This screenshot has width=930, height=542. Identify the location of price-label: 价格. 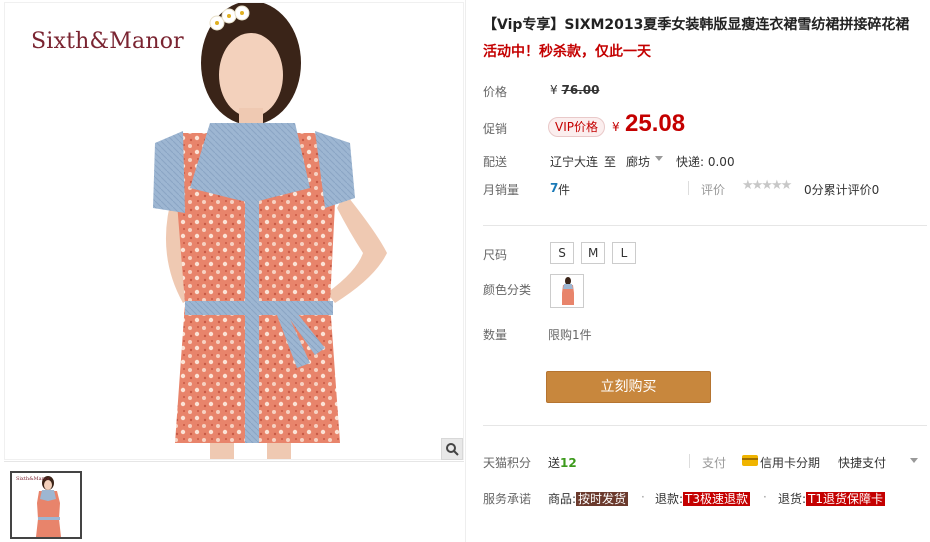
(495, 92).